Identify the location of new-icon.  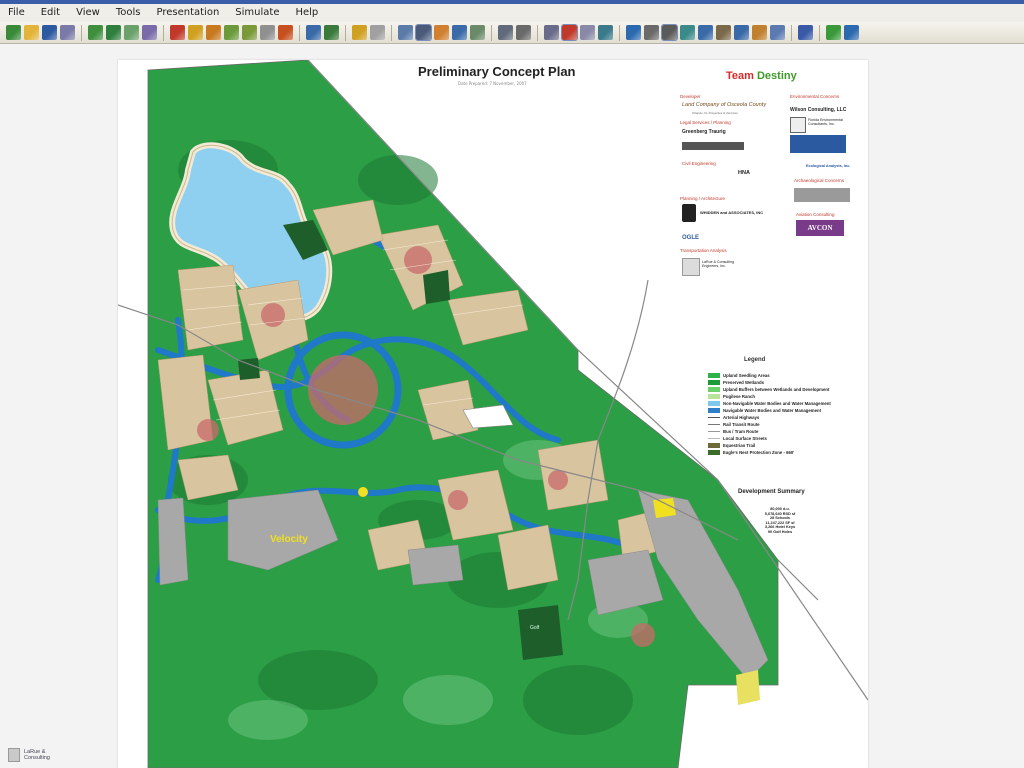
(13, 32).